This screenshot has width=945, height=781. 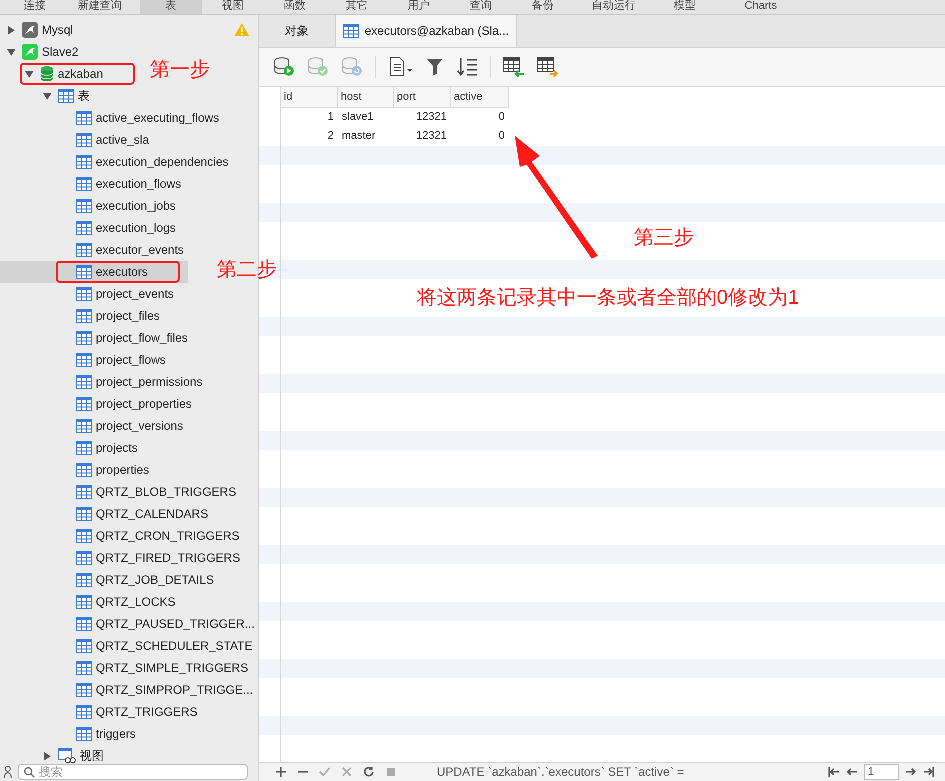 What do you see at coordinates (101, 404) in the screenshot?
I see `tree-item: project_properties` at bounding box center [101, 404].